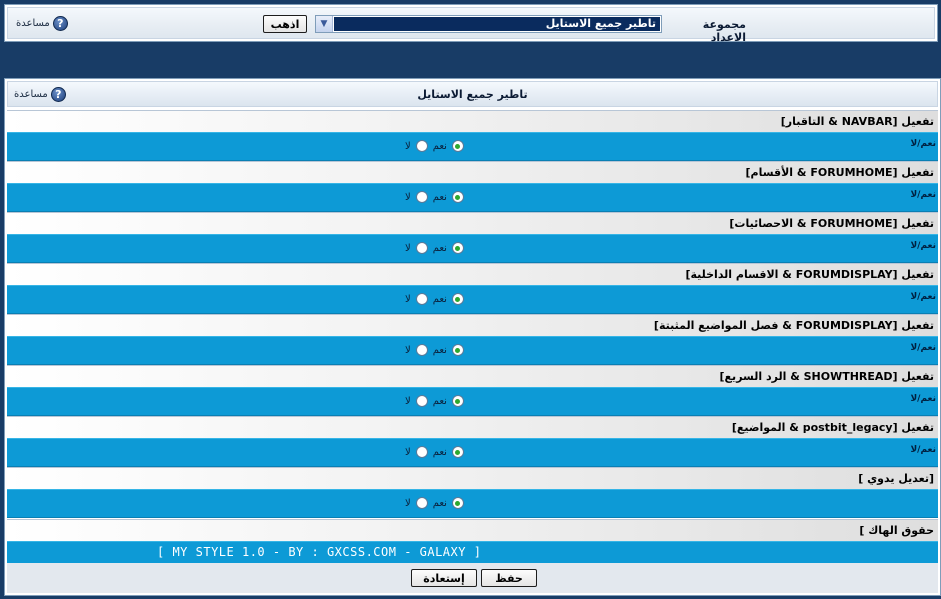 This screenshot has width=941, height=599. Describe the element at coordinates (472, 478) in the screenshot. I see `option-title-row: [ تعديل يدوي]` at that location.